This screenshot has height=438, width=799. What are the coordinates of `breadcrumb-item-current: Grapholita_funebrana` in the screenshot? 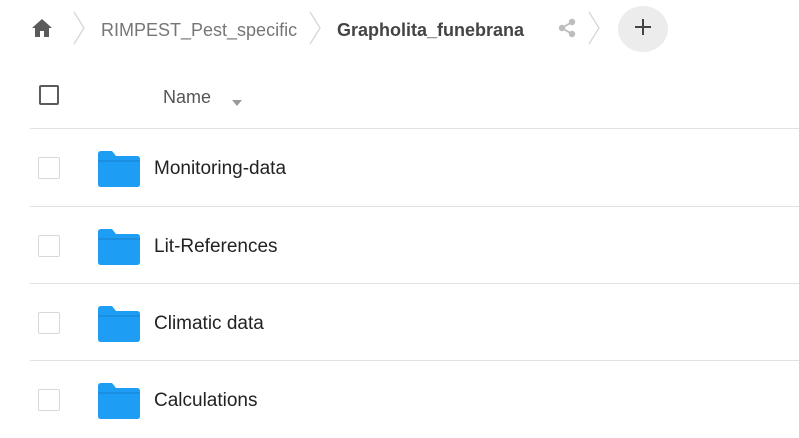 It's located at (431, 30).